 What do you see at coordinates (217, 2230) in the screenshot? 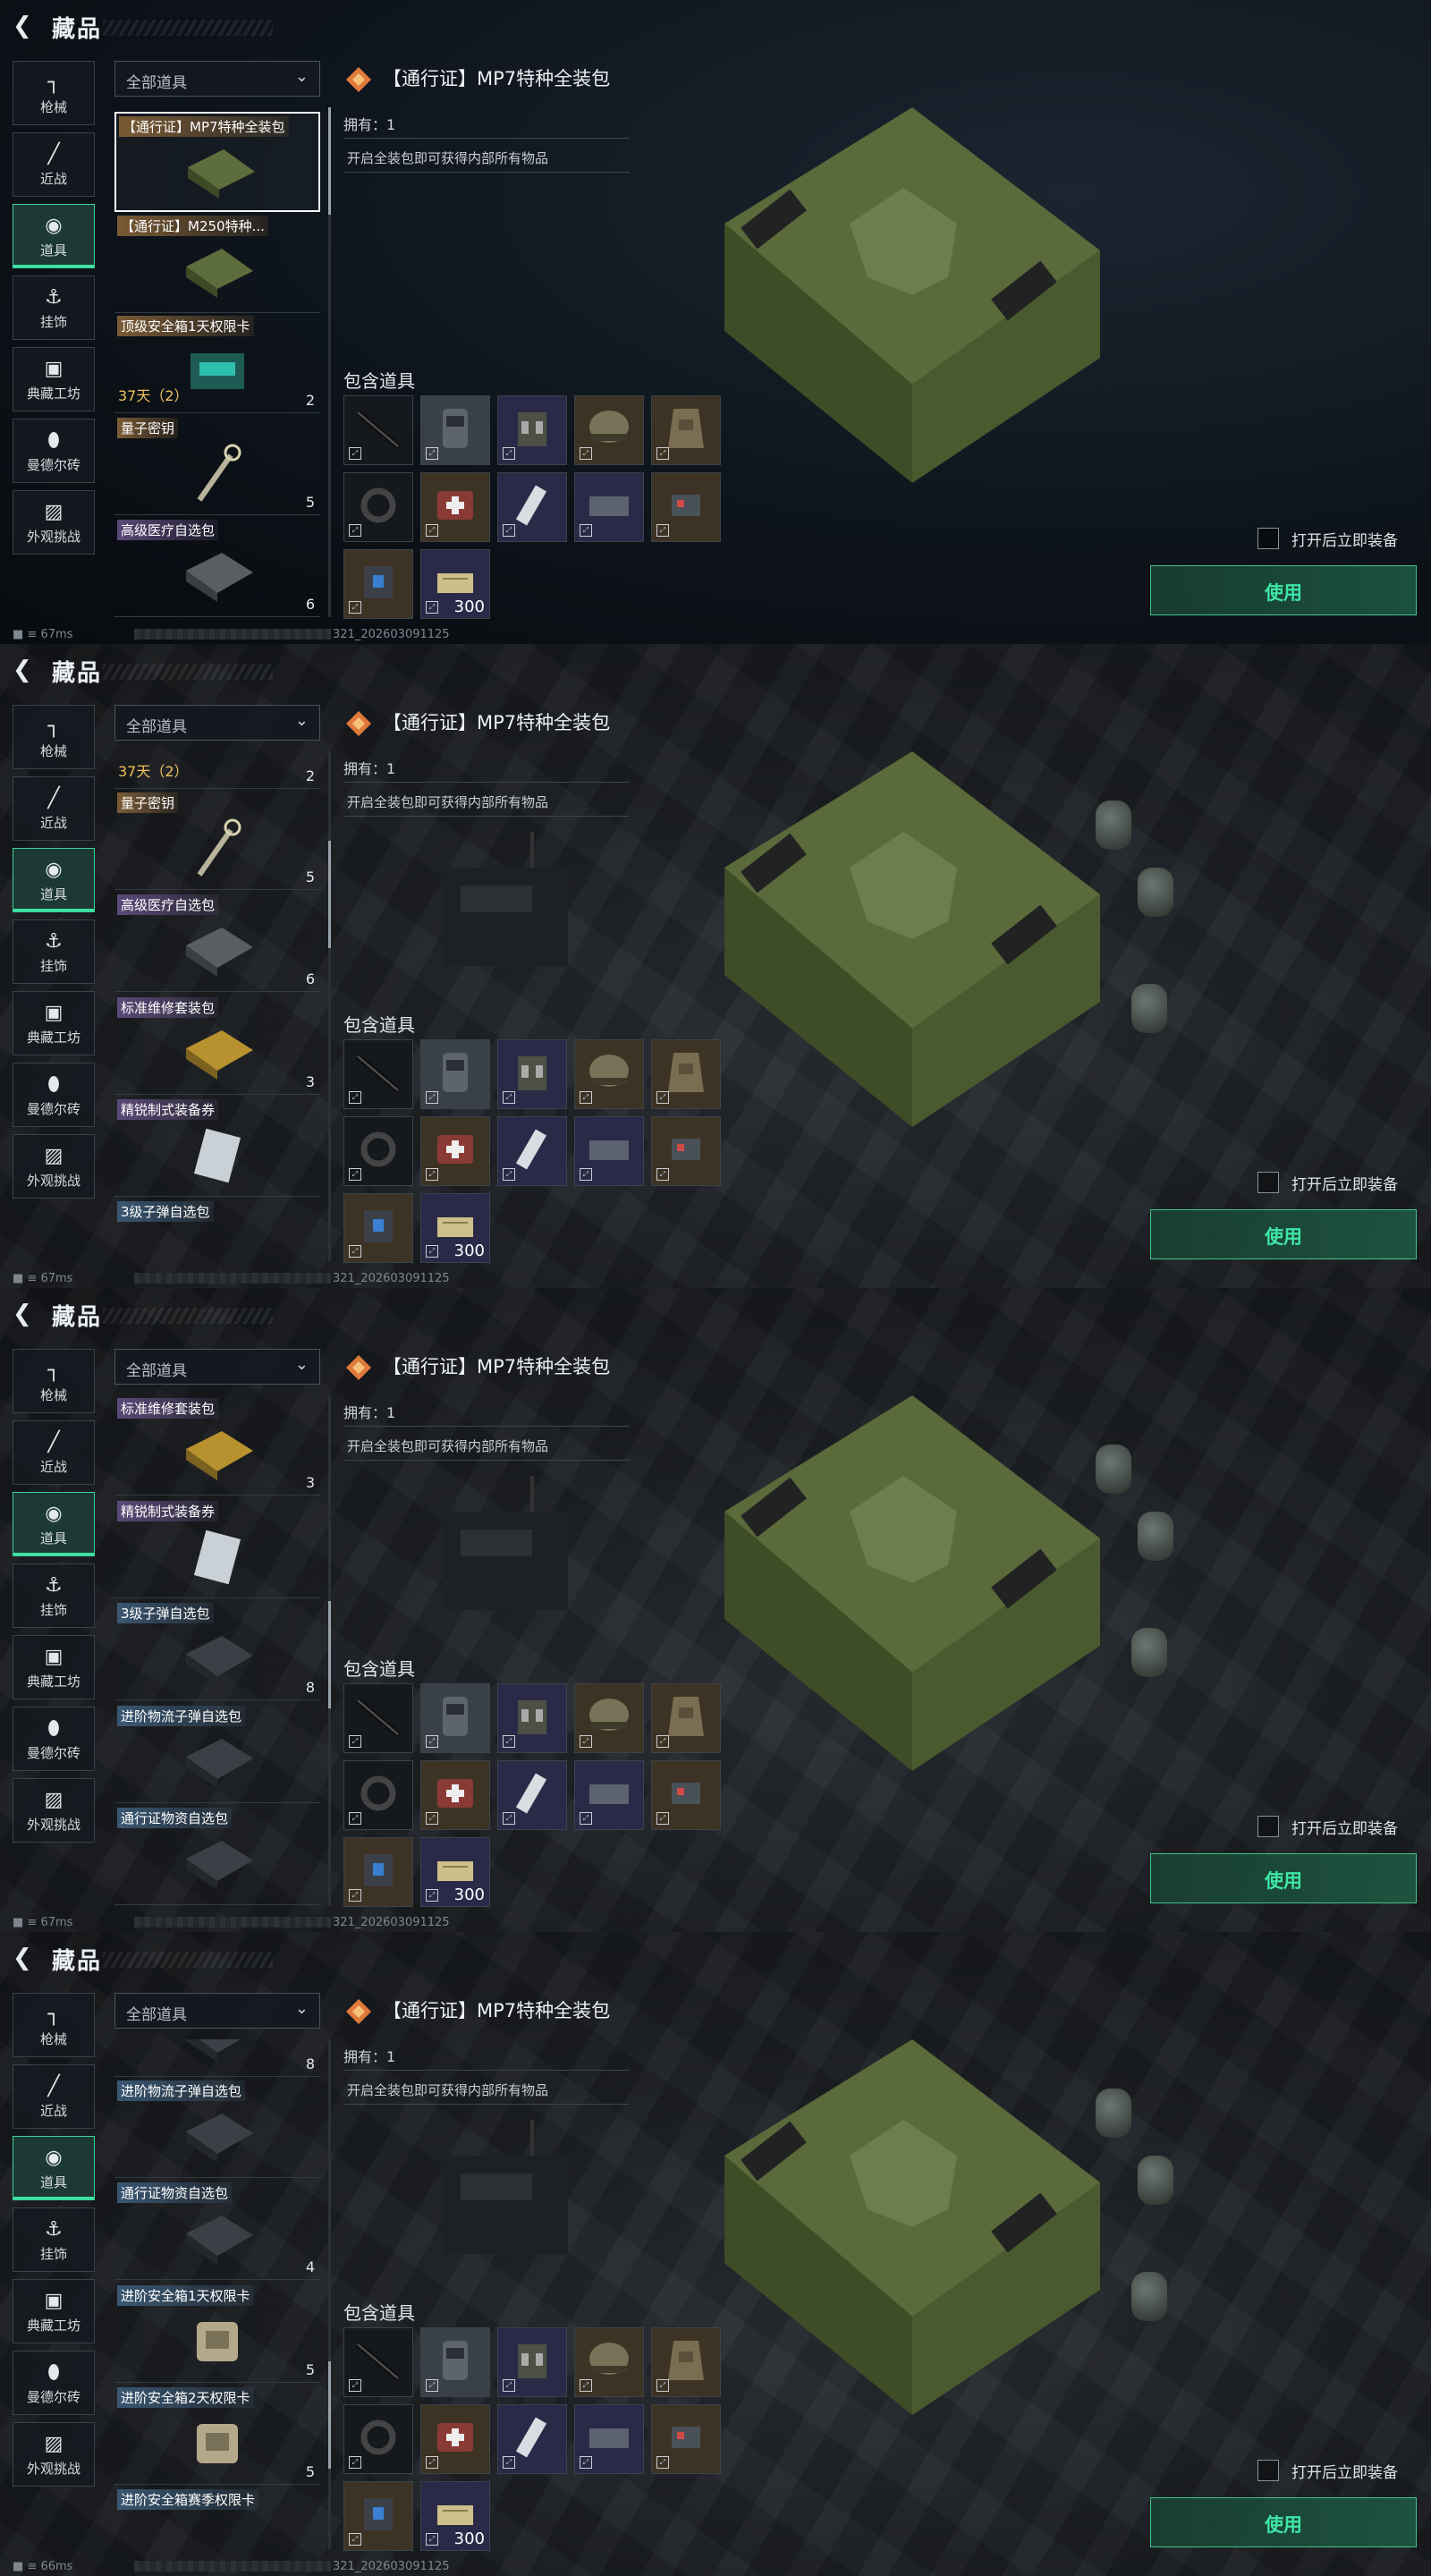
I see `list-item: 通行证物资自选包 4` at bounding box center [217, 2230].